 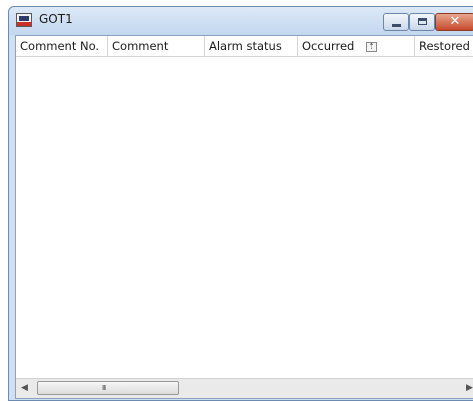 I want to click on chevron-left-icon: ◀, so click(x=24, y=388).